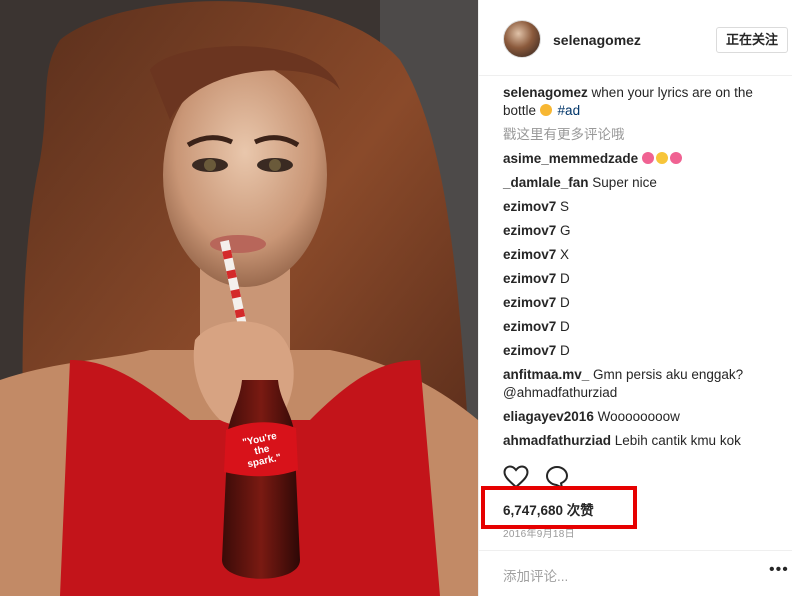  I want to click on comment-item: ezimov7 G, so click(639, 231).